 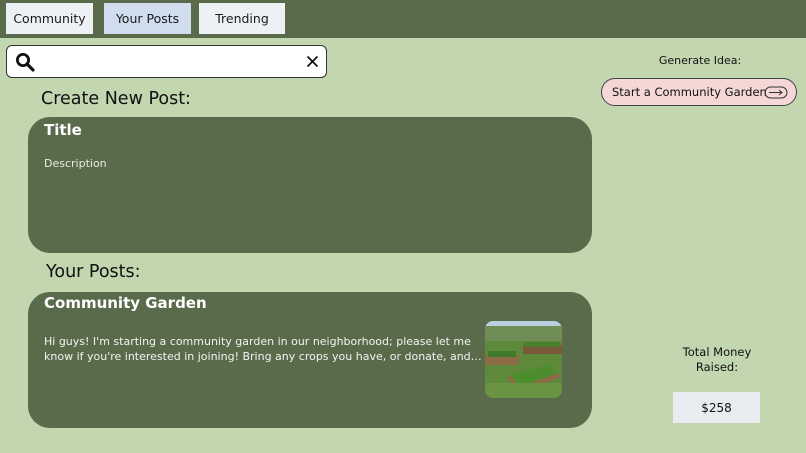 What do you see at coordinates (93, 272) in the screenshot?
I see `your-posts-heading: Your Posts:` at bounding box center [93, 272].